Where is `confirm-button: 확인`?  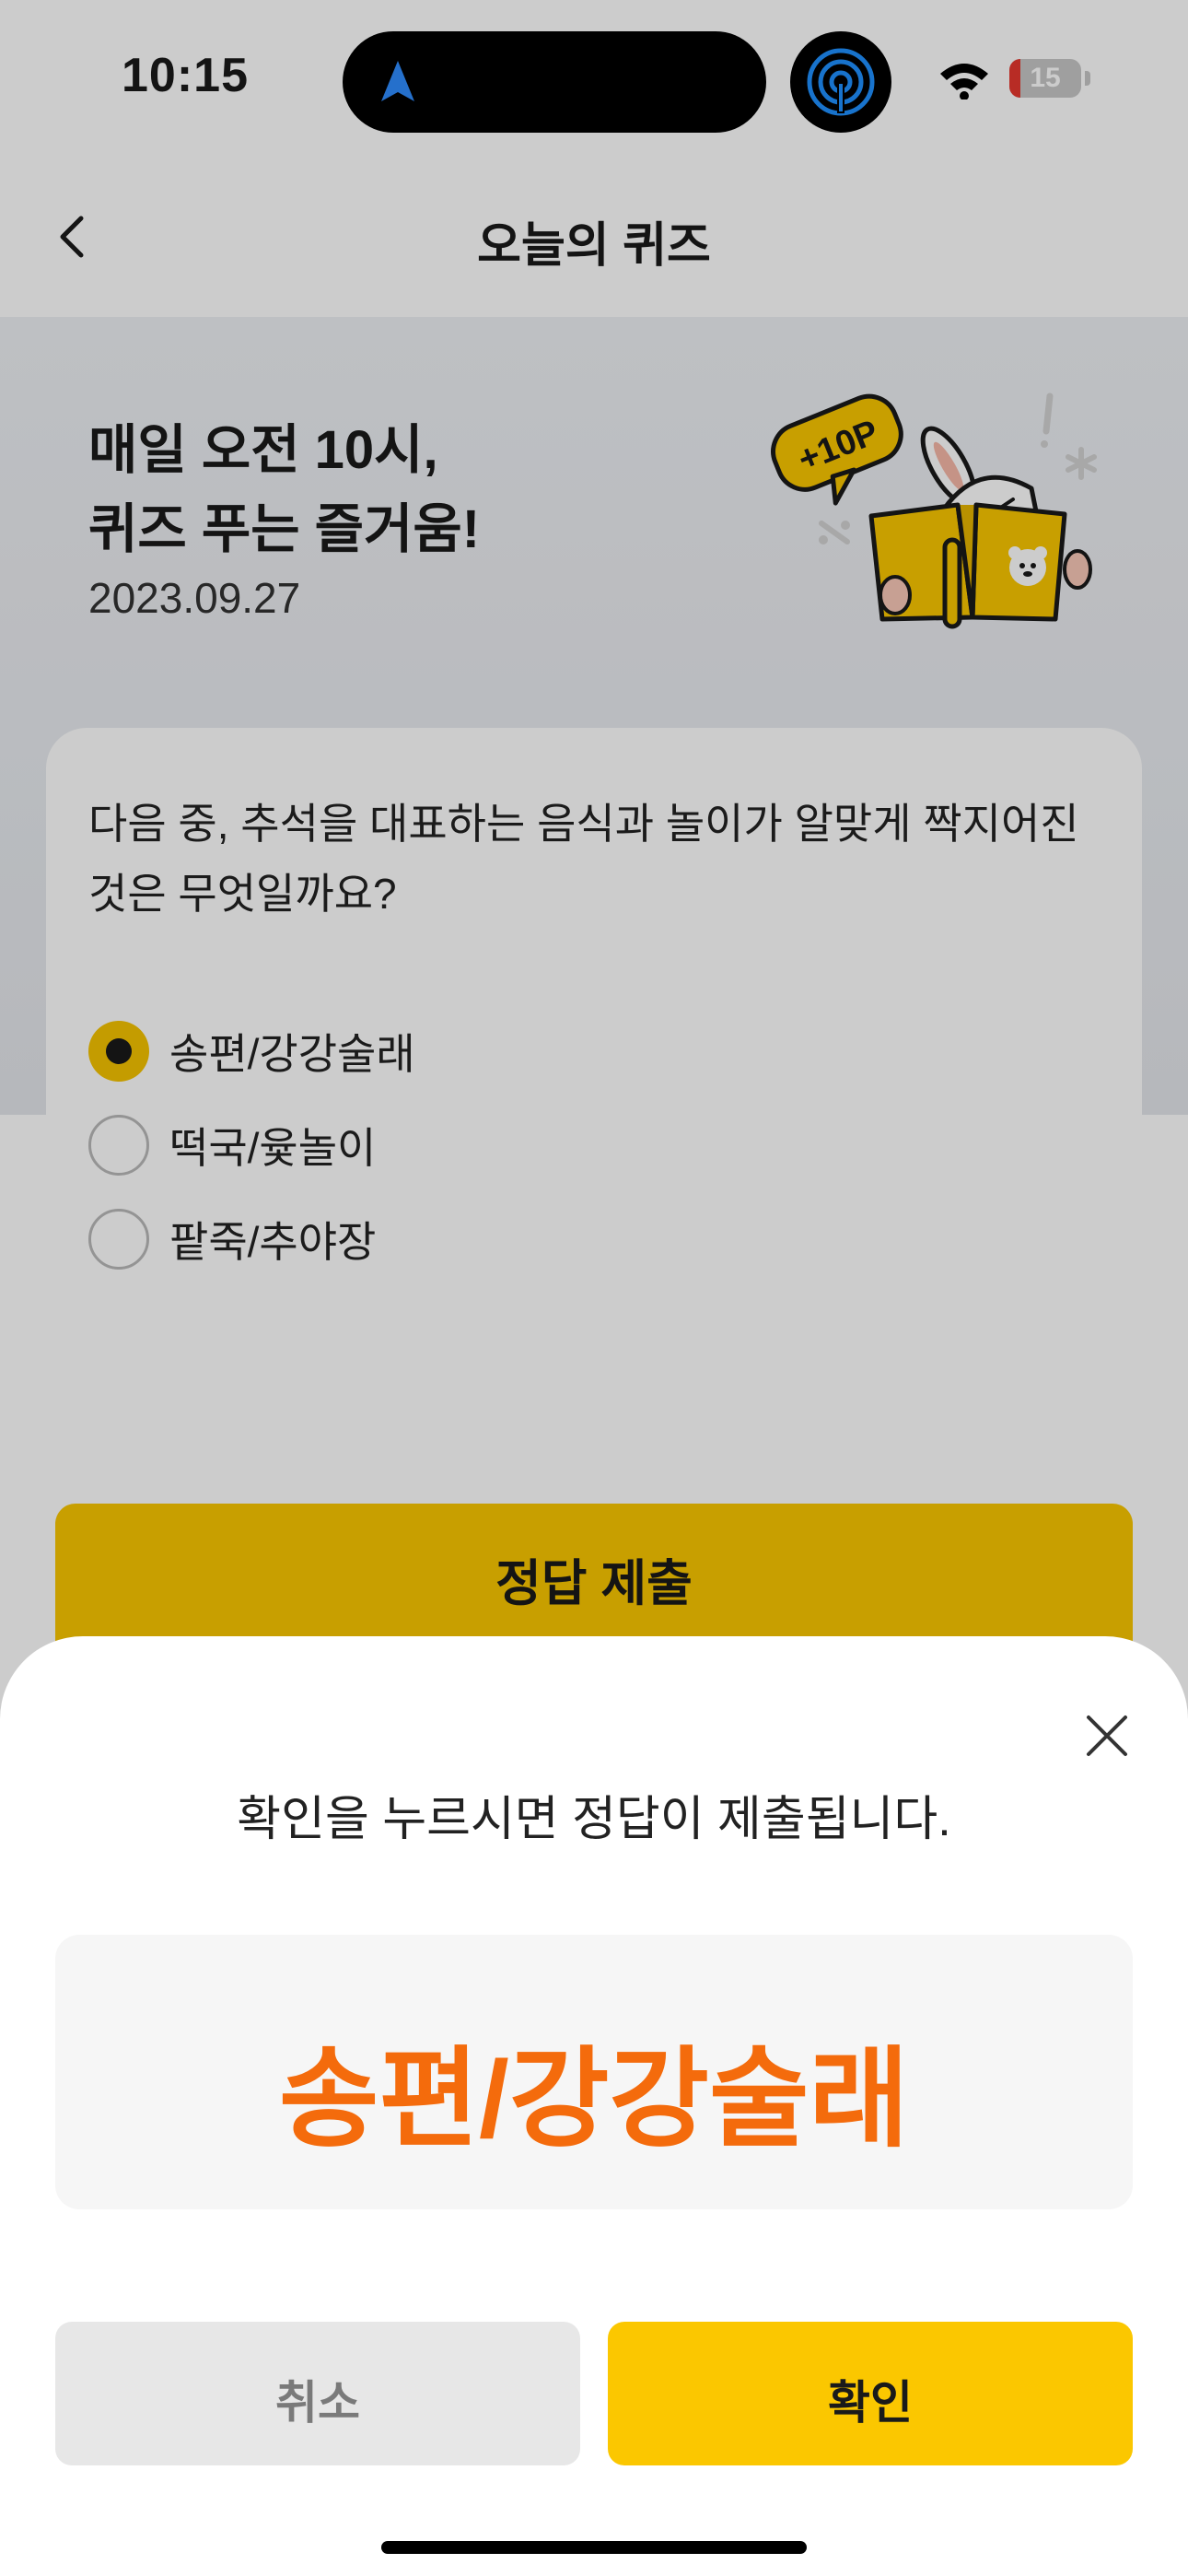 confirm-button: 확인 is located at coordinates (870, 2393).